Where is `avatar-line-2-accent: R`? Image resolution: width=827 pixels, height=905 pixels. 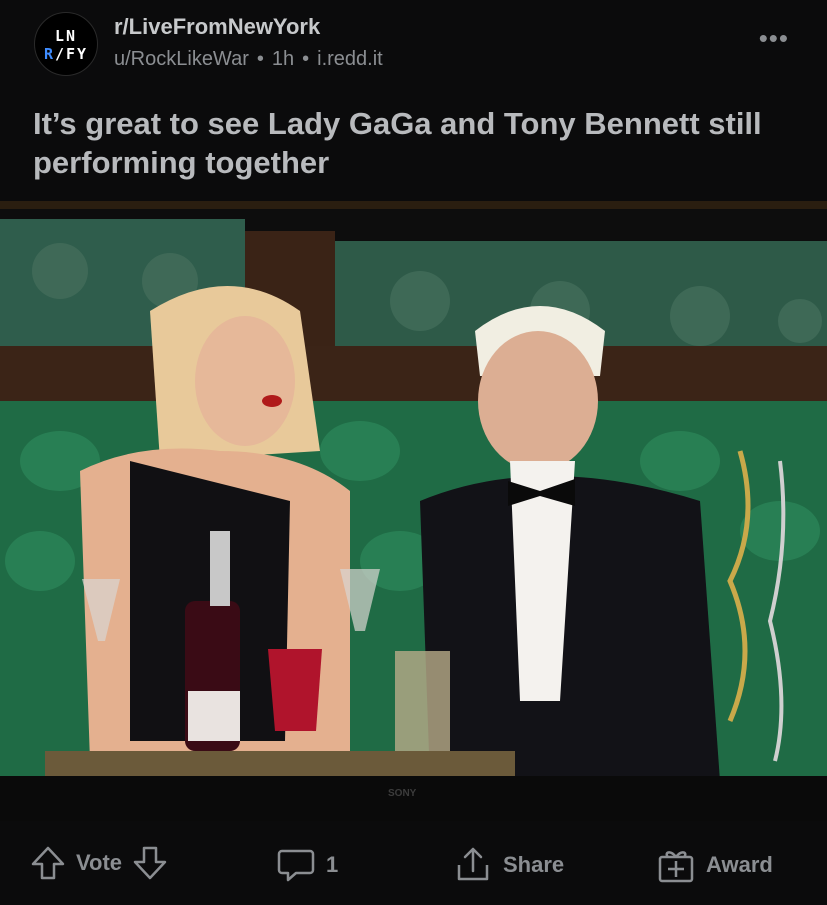
avatar-line-2-accent: R is located at coordinates (49, 54).